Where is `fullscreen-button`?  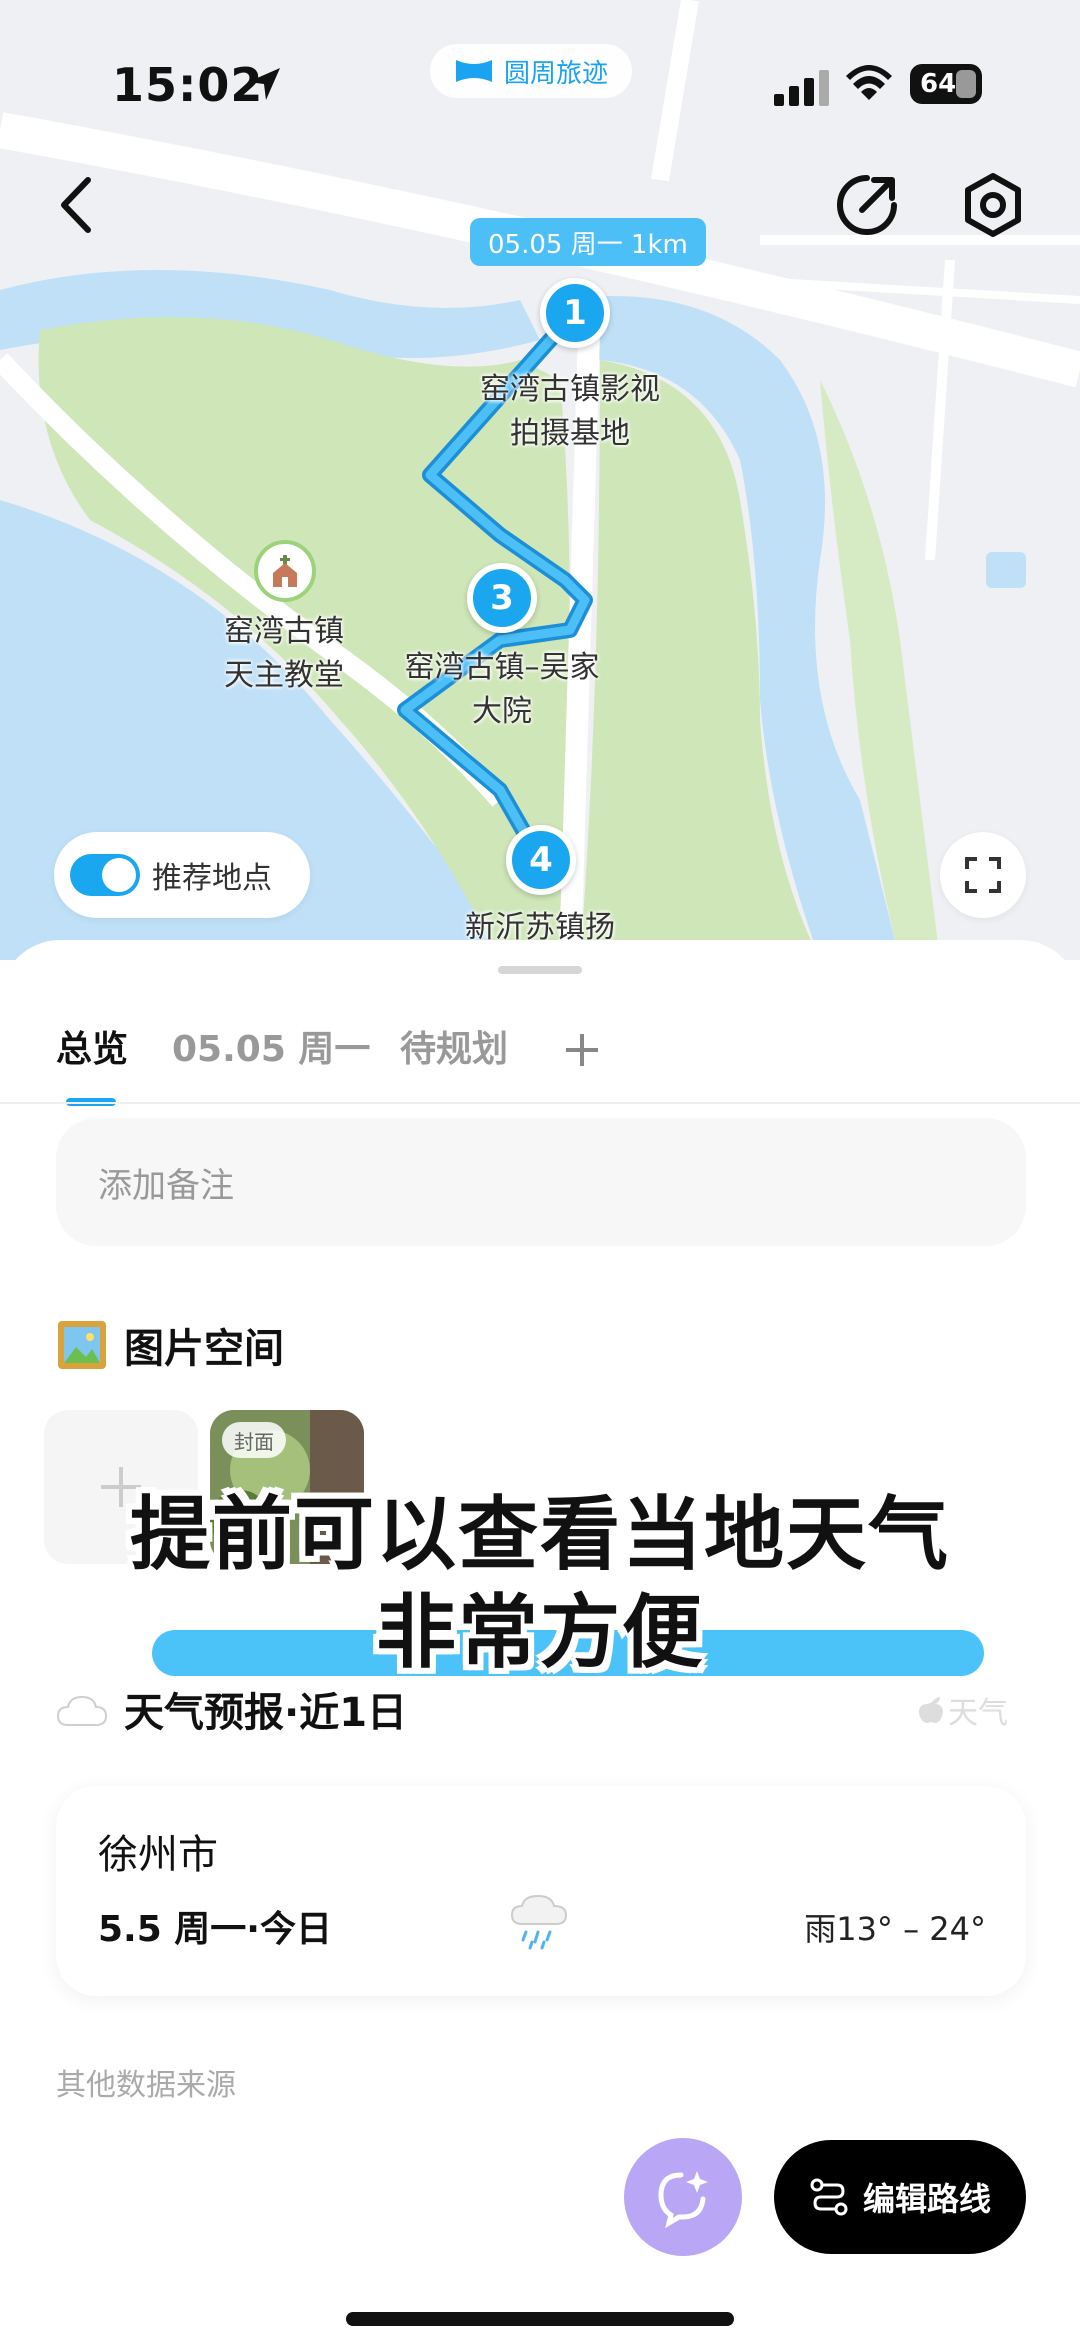
fullscreen-button is located at coordinates (983, 875).